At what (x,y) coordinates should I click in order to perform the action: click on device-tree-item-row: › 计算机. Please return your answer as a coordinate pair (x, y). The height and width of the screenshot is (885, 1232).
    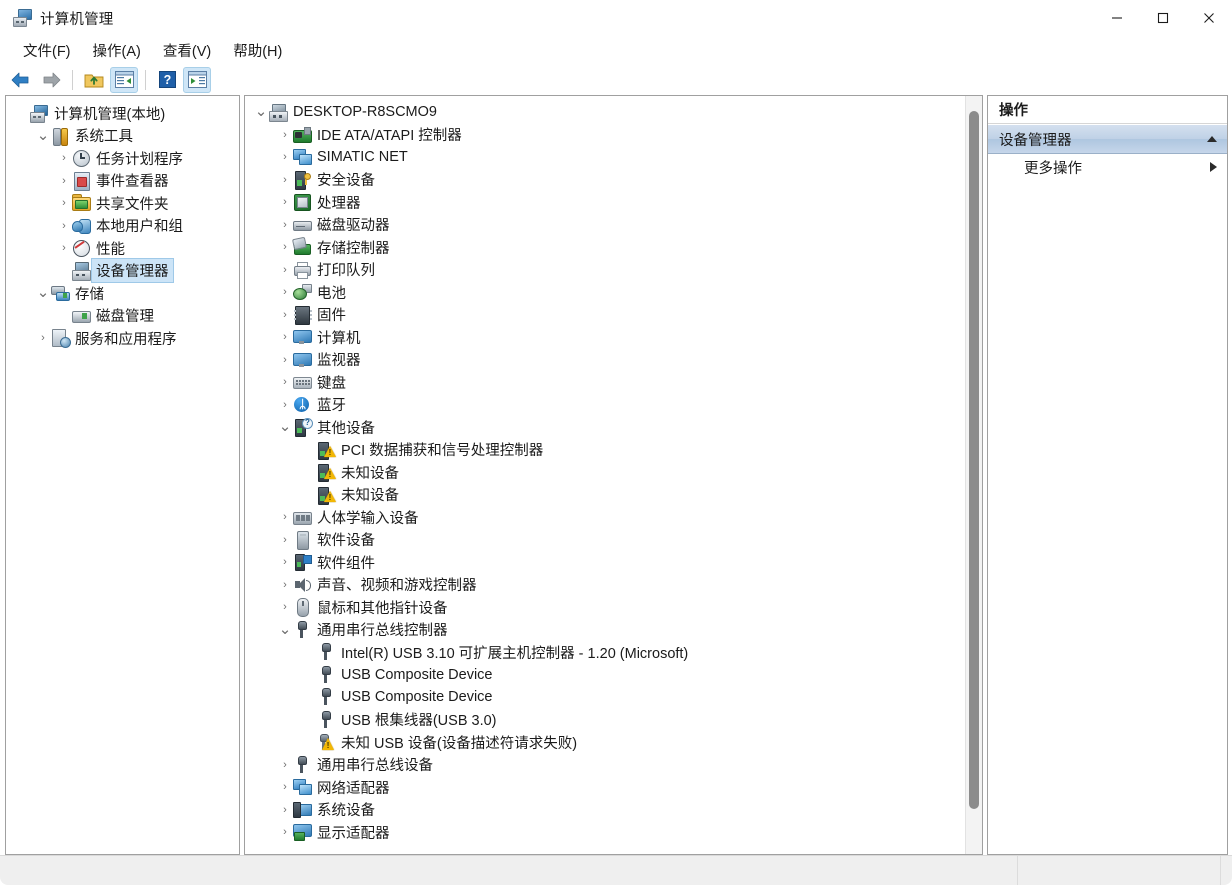
    Looking at the image, I should click on (605, 337).